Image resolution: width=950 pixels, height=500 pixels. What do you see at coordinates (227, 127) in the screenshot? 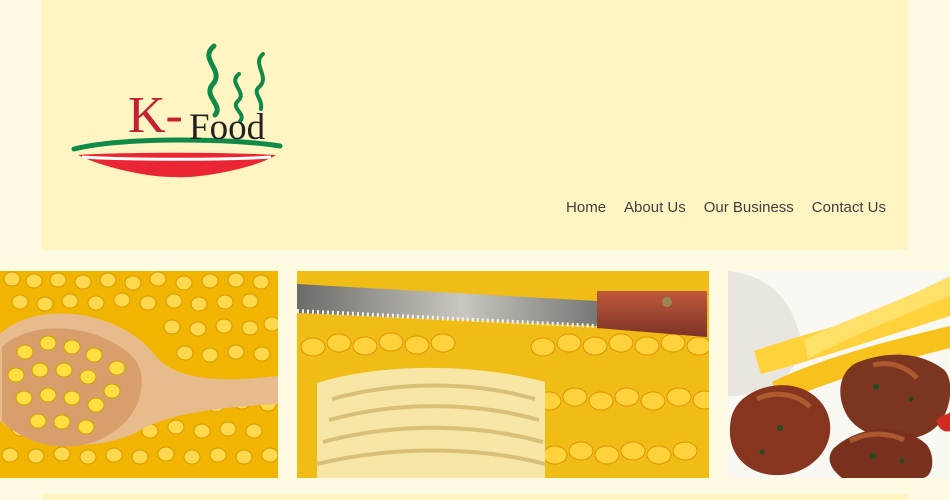
I see `logo-food-text: Food` at bounding box center [227, 127].